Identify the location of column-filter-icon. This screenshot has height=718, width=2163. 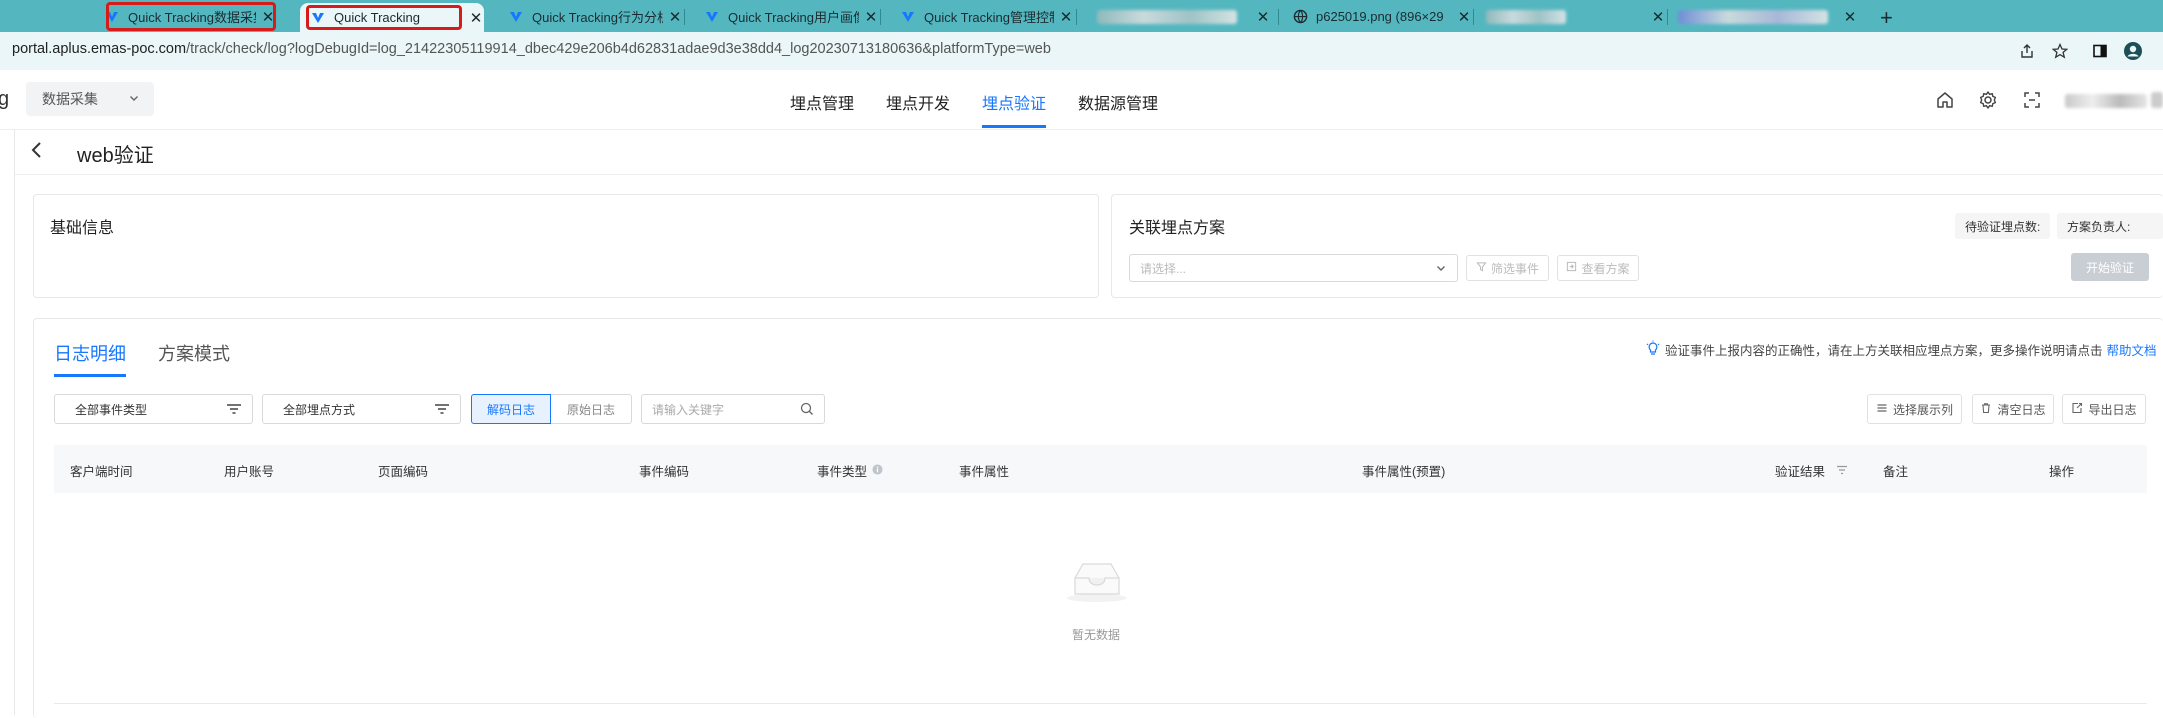
(1842, 471).